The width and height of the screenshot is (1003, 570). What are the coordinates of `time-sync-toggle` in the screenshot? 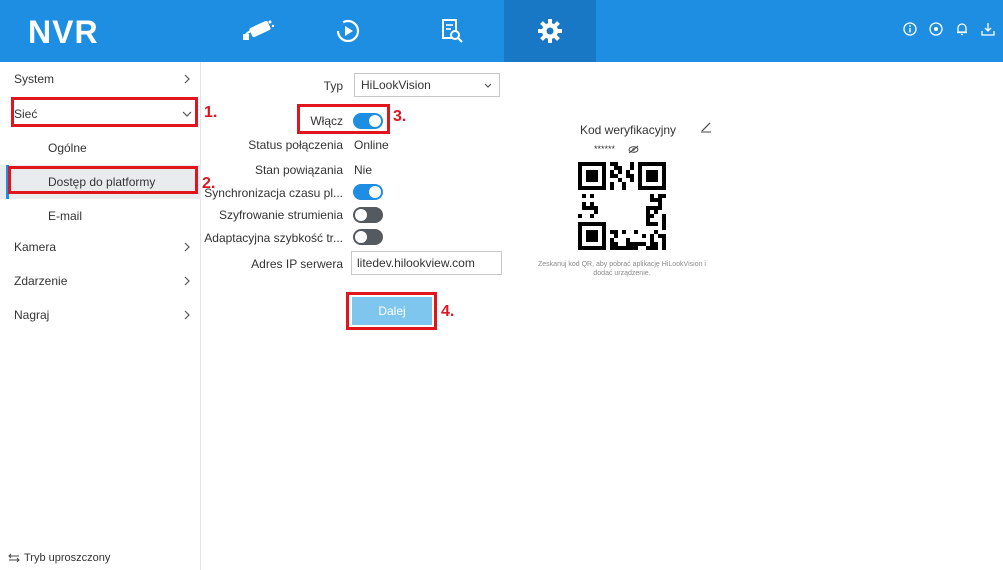 It's located at (368, 192).